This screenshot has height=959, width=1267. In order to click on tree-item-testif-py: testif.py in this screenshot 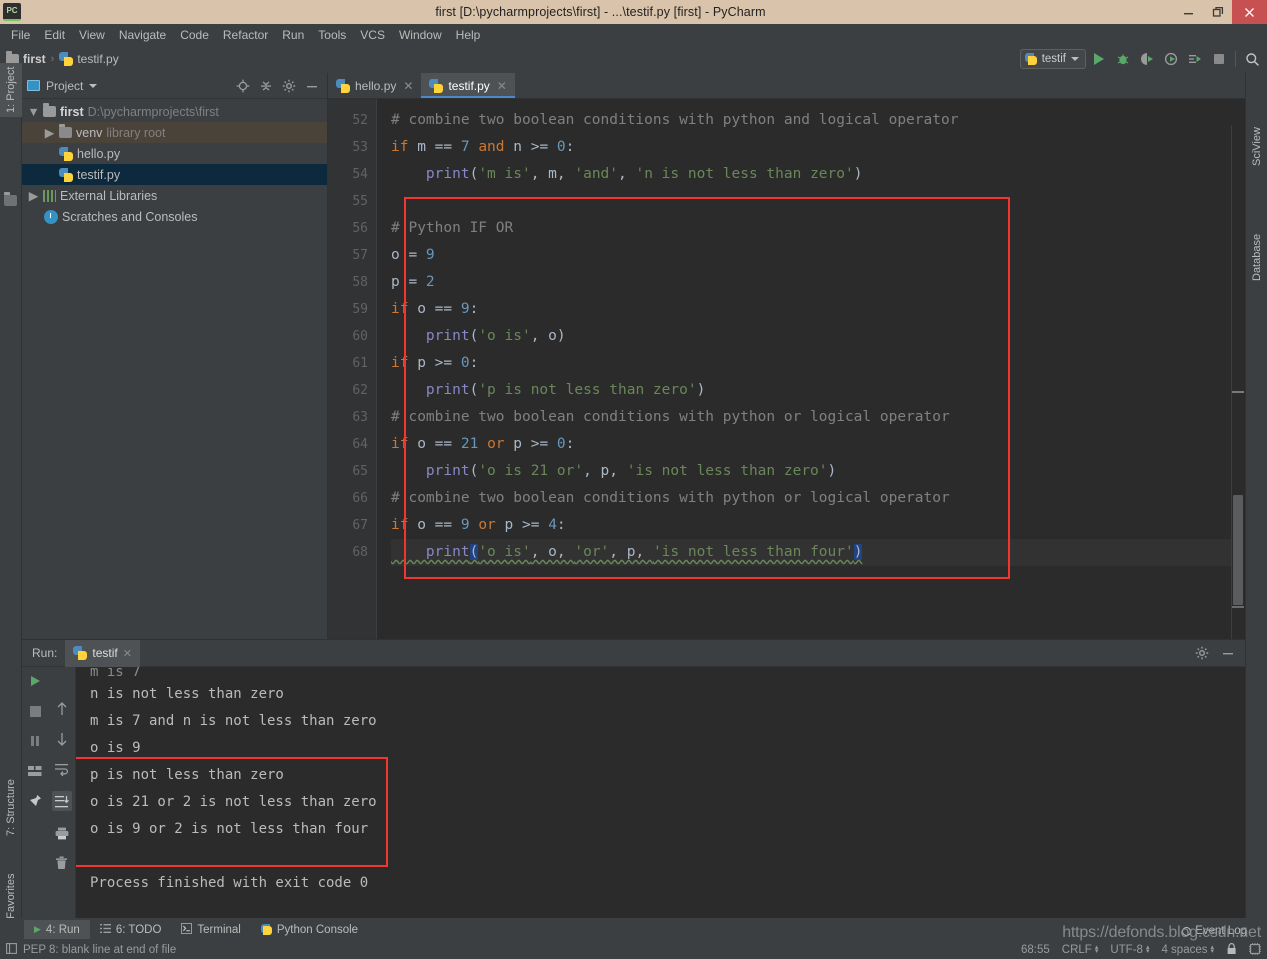, I will do `click(174, 174)`.